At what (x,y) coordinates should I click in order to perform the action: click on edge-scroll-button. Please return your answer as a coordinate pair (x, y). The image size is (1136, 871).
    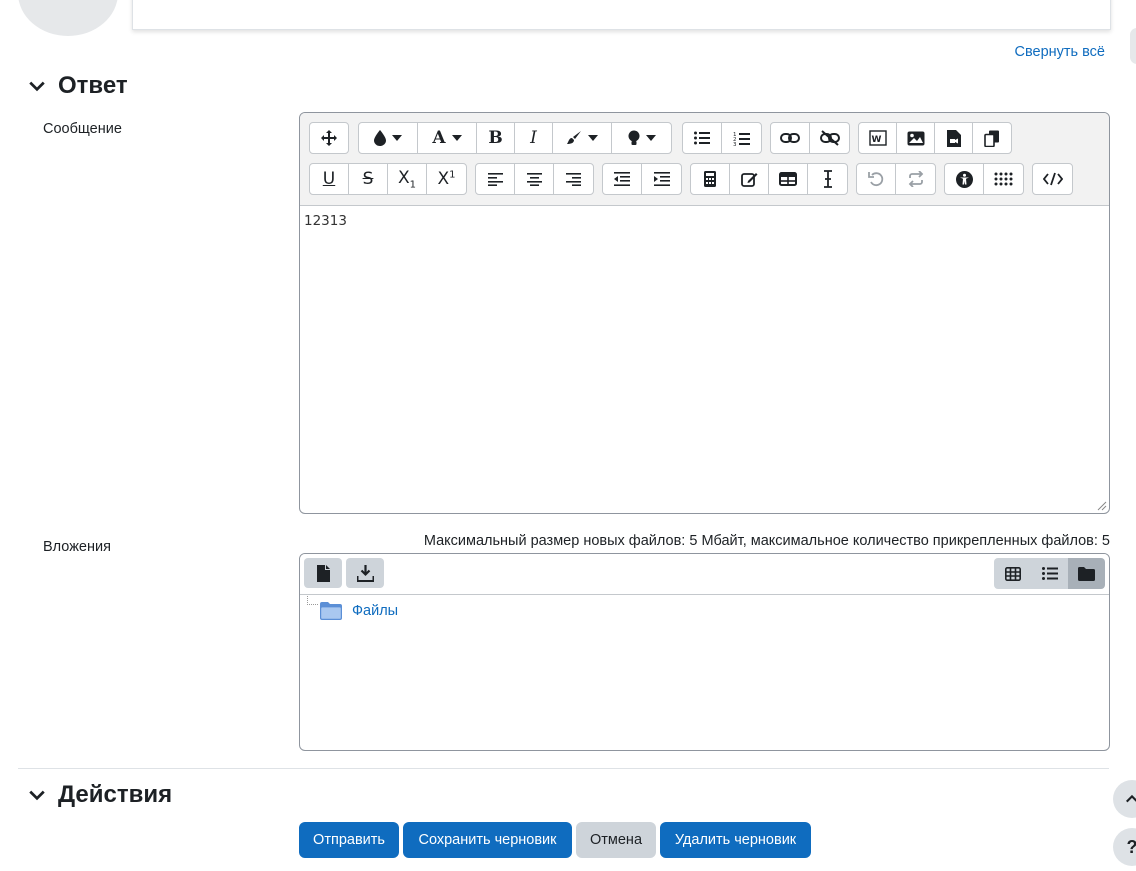
    Looking at the image, I should click on (1133, 46).